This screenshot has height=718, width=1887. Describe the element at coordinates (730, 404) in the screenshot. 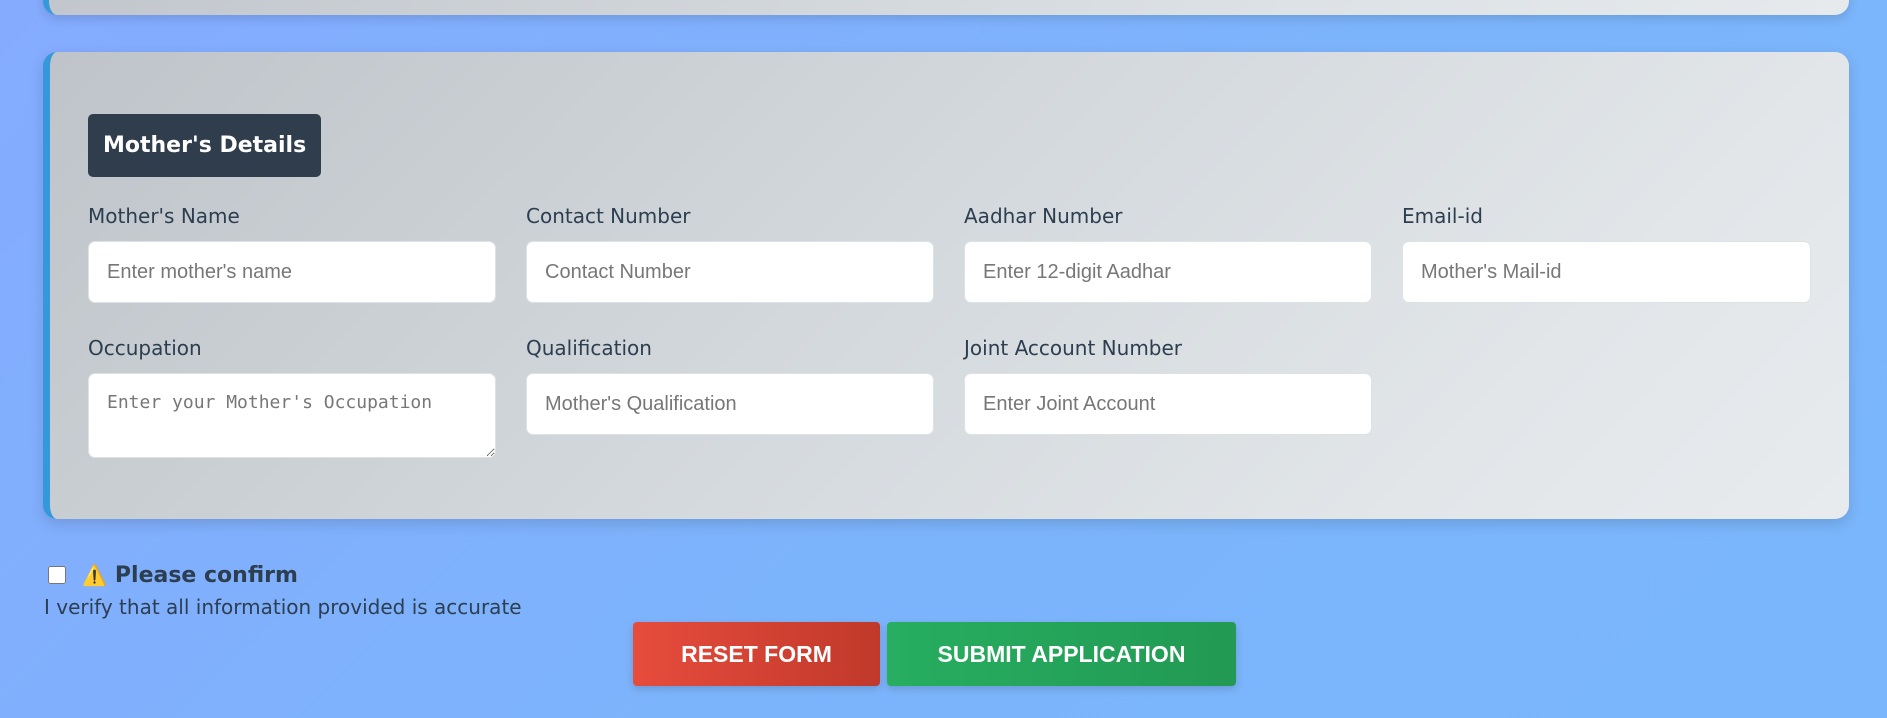

I see `qualification-input` at that location.